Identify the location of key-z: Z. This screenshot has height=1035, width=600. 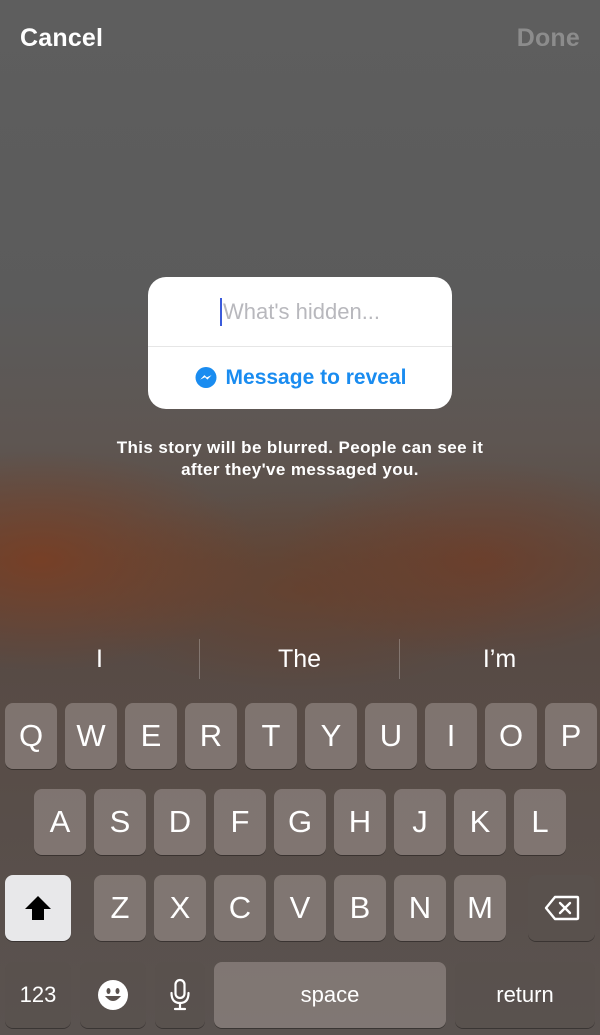
(120, 908).